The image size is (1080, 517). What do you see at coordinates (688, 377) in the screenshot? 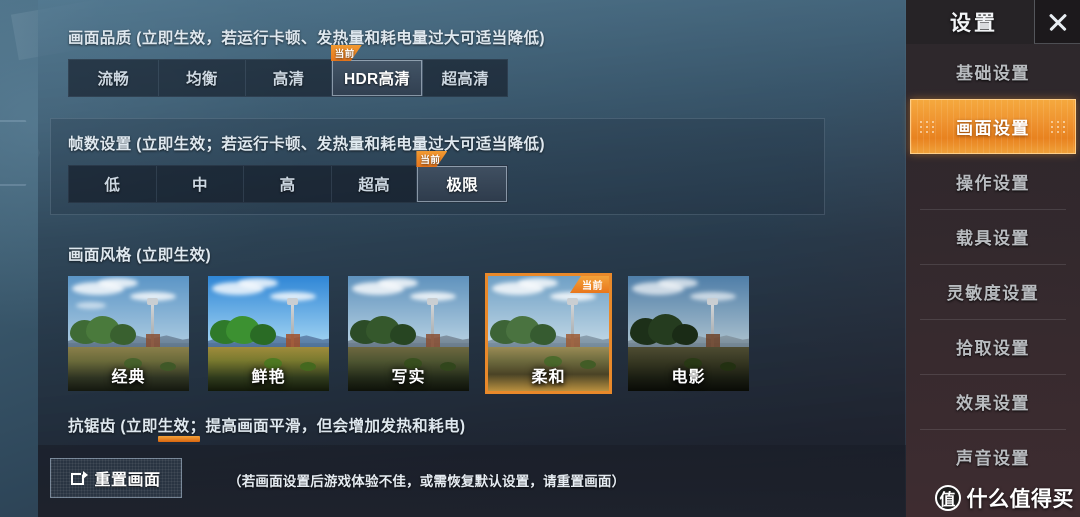
I see `style-thumb-label: 电影` at bounding box center [688, 377].